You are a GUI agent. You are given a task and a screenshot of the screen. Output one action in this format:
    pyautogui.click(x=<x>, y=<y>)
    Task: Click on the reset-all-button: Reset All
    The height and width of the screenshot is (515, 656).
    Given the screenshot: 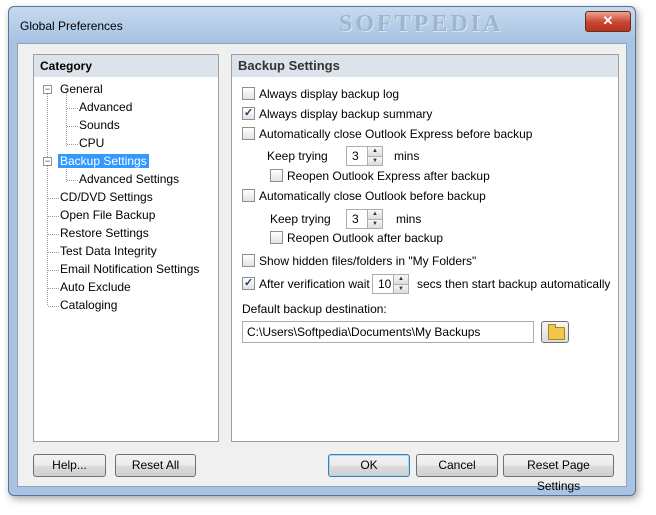 What is the action you would take?
    pyautogui.click(x=155, y=465)
    